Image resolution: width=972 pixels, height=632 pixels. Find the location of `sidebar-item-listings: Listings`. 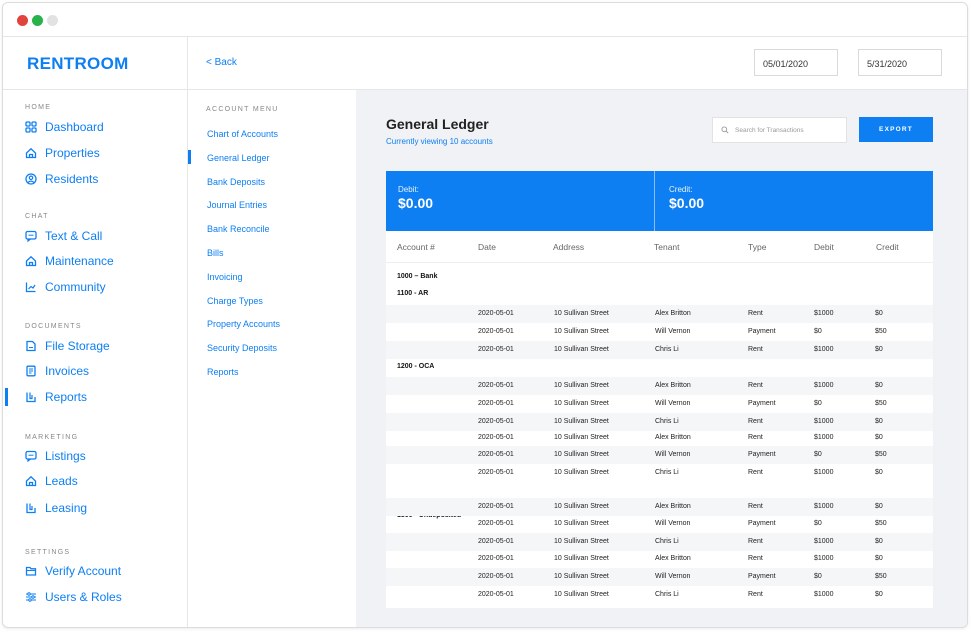

sidebar-item-listings: Listings is located at coordinates (55, 456).